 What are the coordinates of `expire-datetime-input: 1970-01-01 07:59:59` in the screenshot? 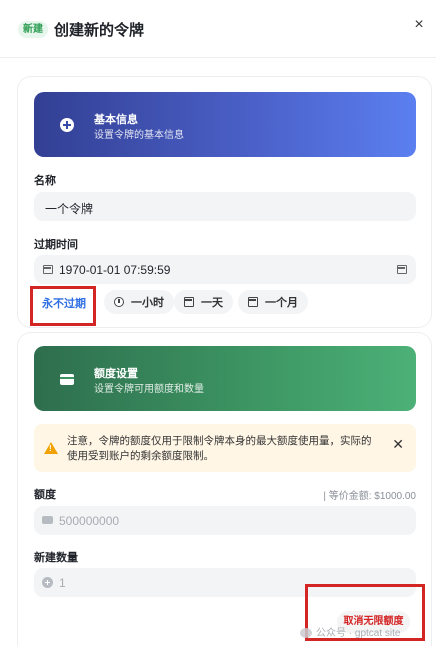 It's located at (225, 269).